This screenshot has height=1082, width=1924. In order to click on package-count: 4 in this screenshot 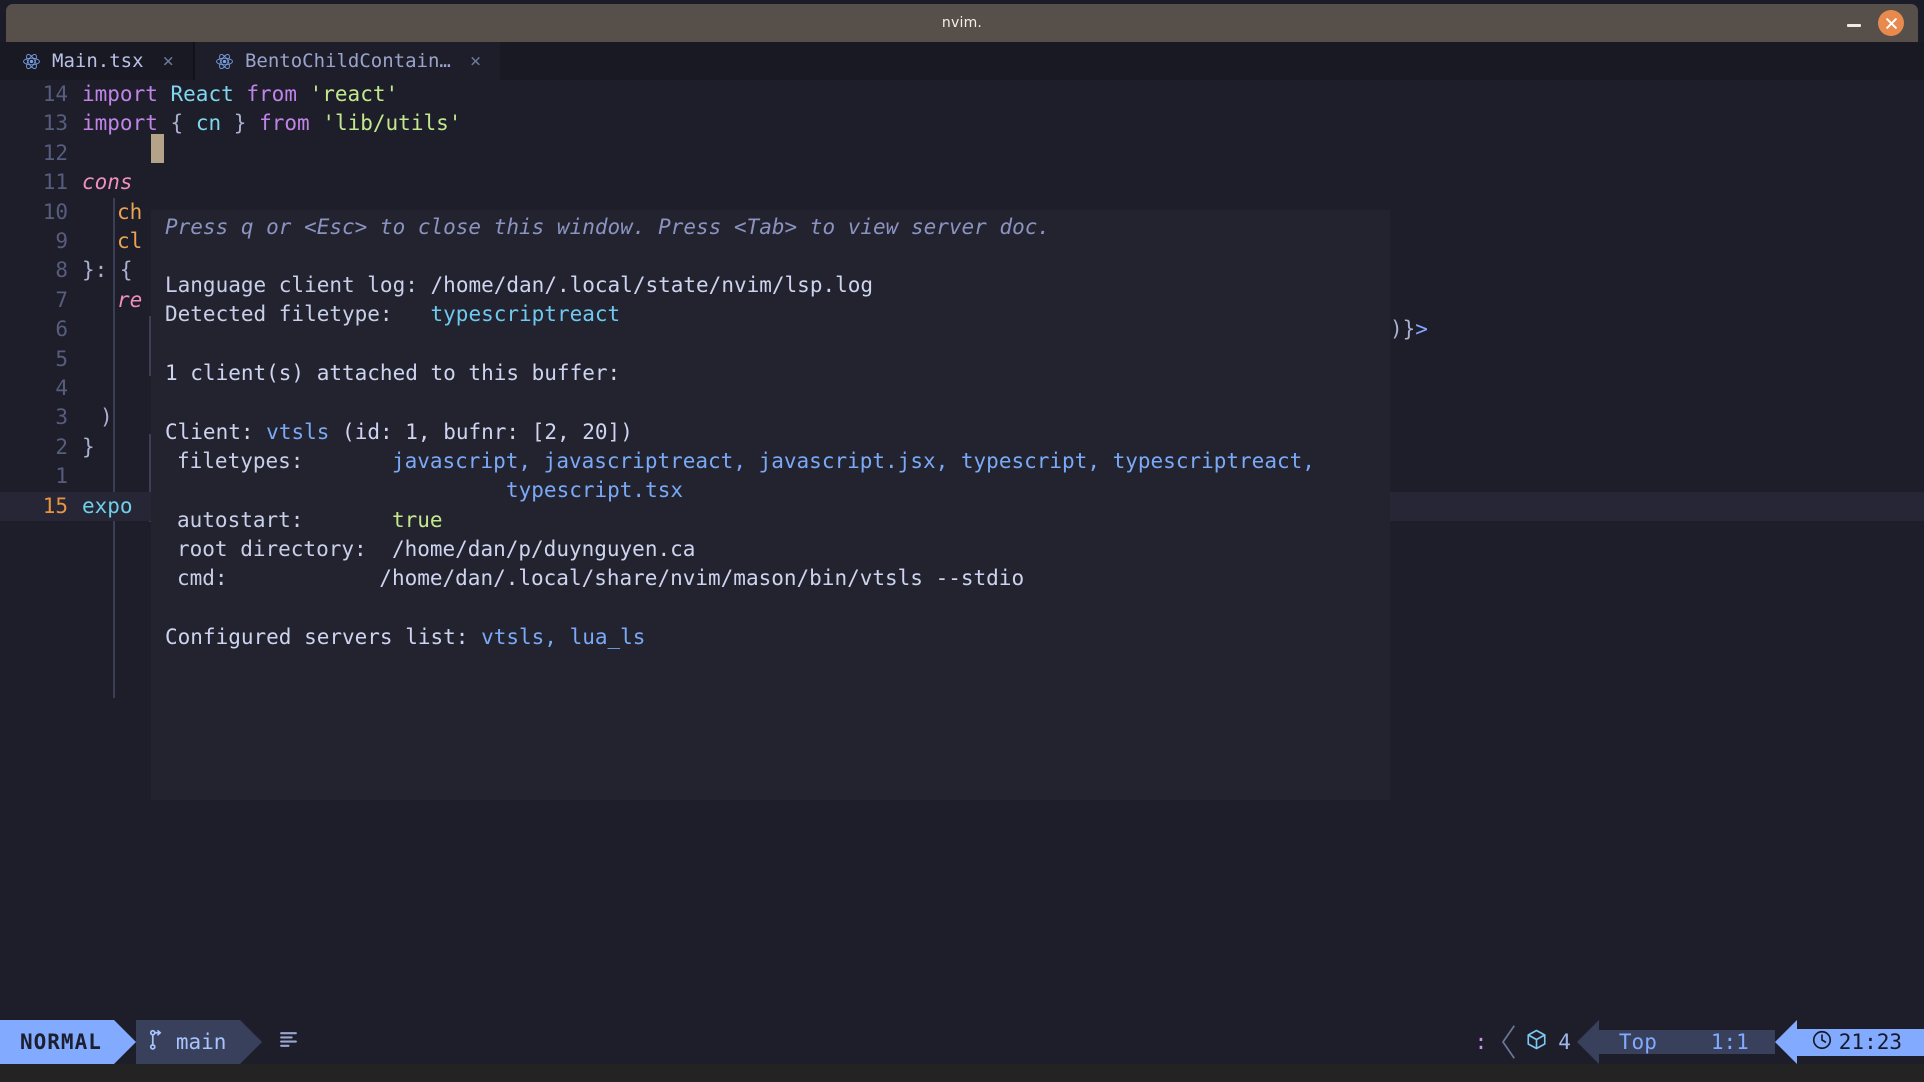, I will do `click(1564, 1042)`.